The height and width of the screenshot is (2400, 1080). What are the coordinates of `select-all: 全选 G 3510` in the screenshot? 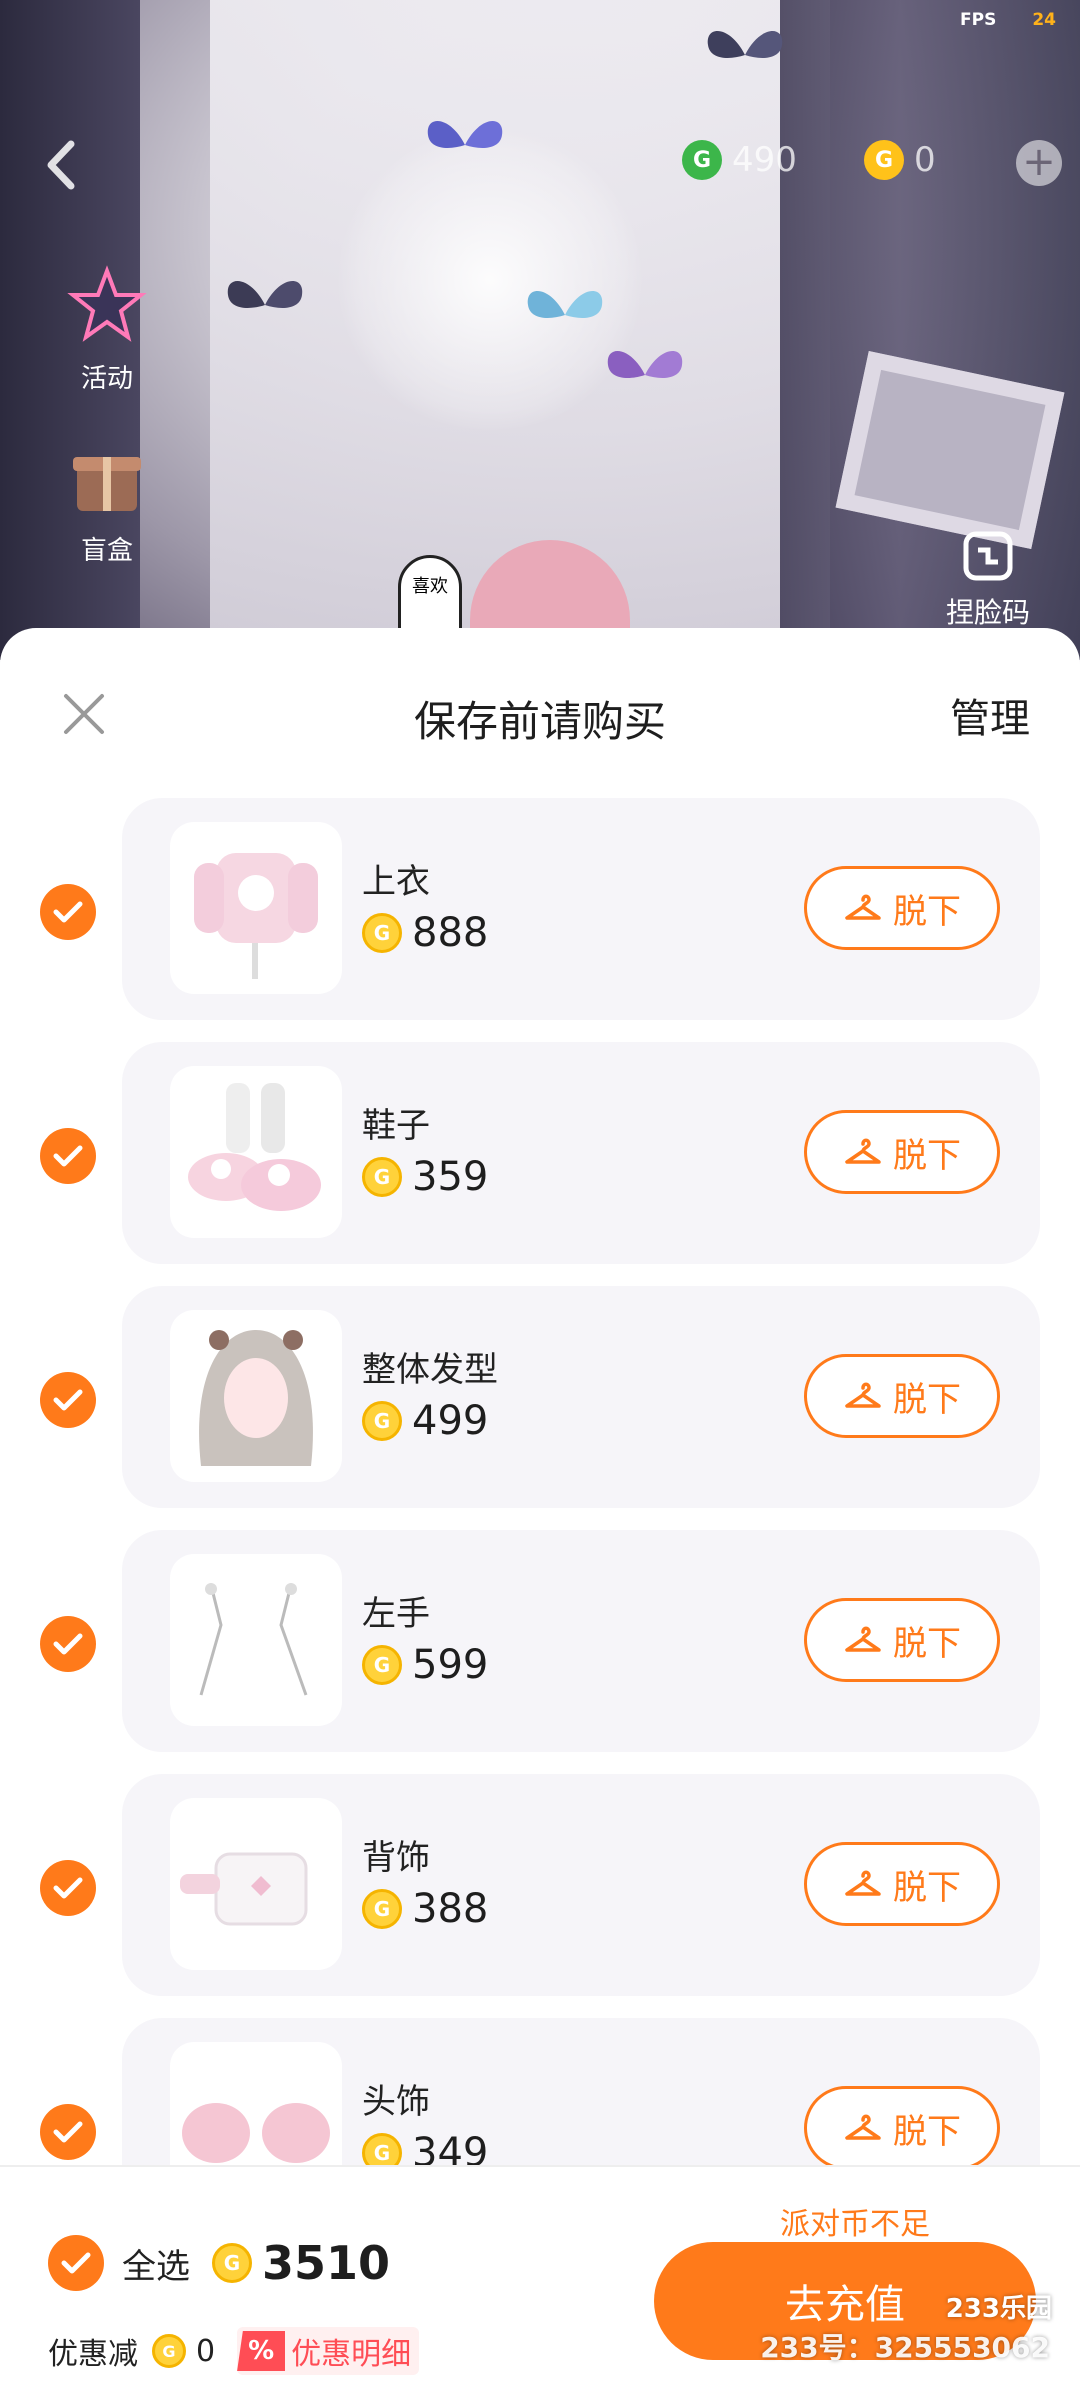 It's located at (219, 2263).